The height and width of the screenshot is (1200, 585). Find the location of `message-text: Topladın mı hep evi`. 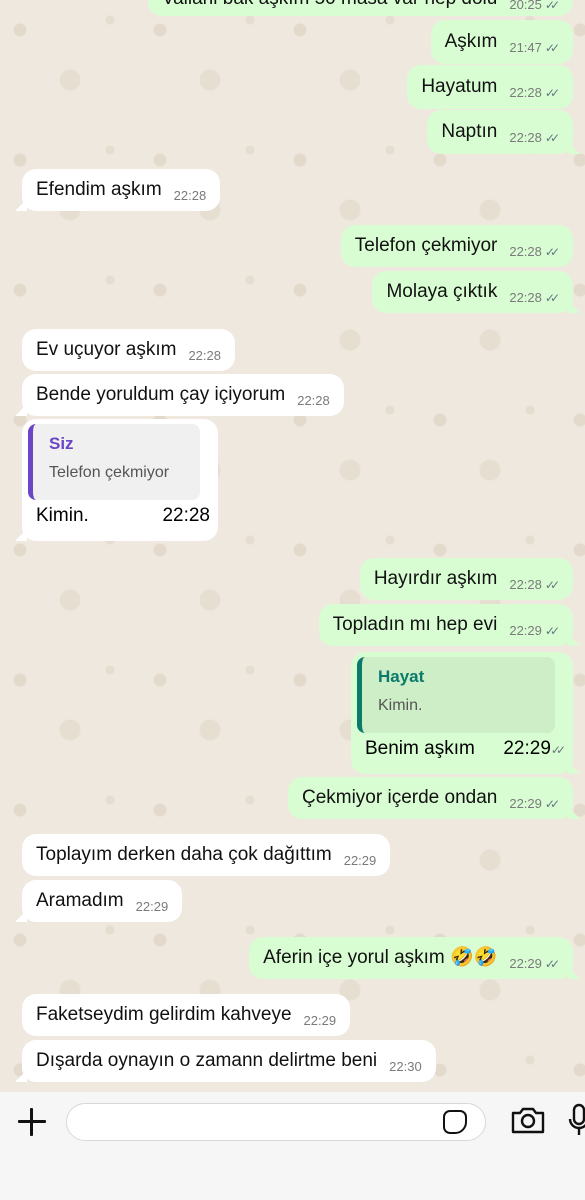

message-text: Topladın mı hep evi is located at coordinates (415, 624).